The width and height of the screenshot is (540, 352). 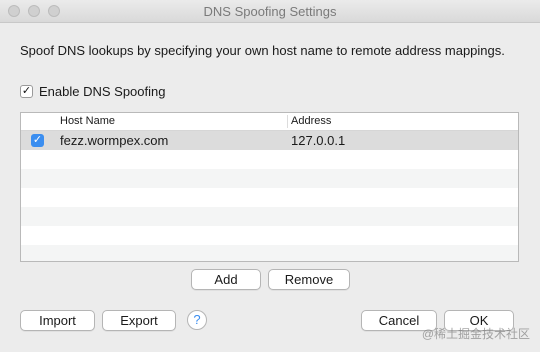 I want to click on add-button: Add, so click(x=226, y=279).